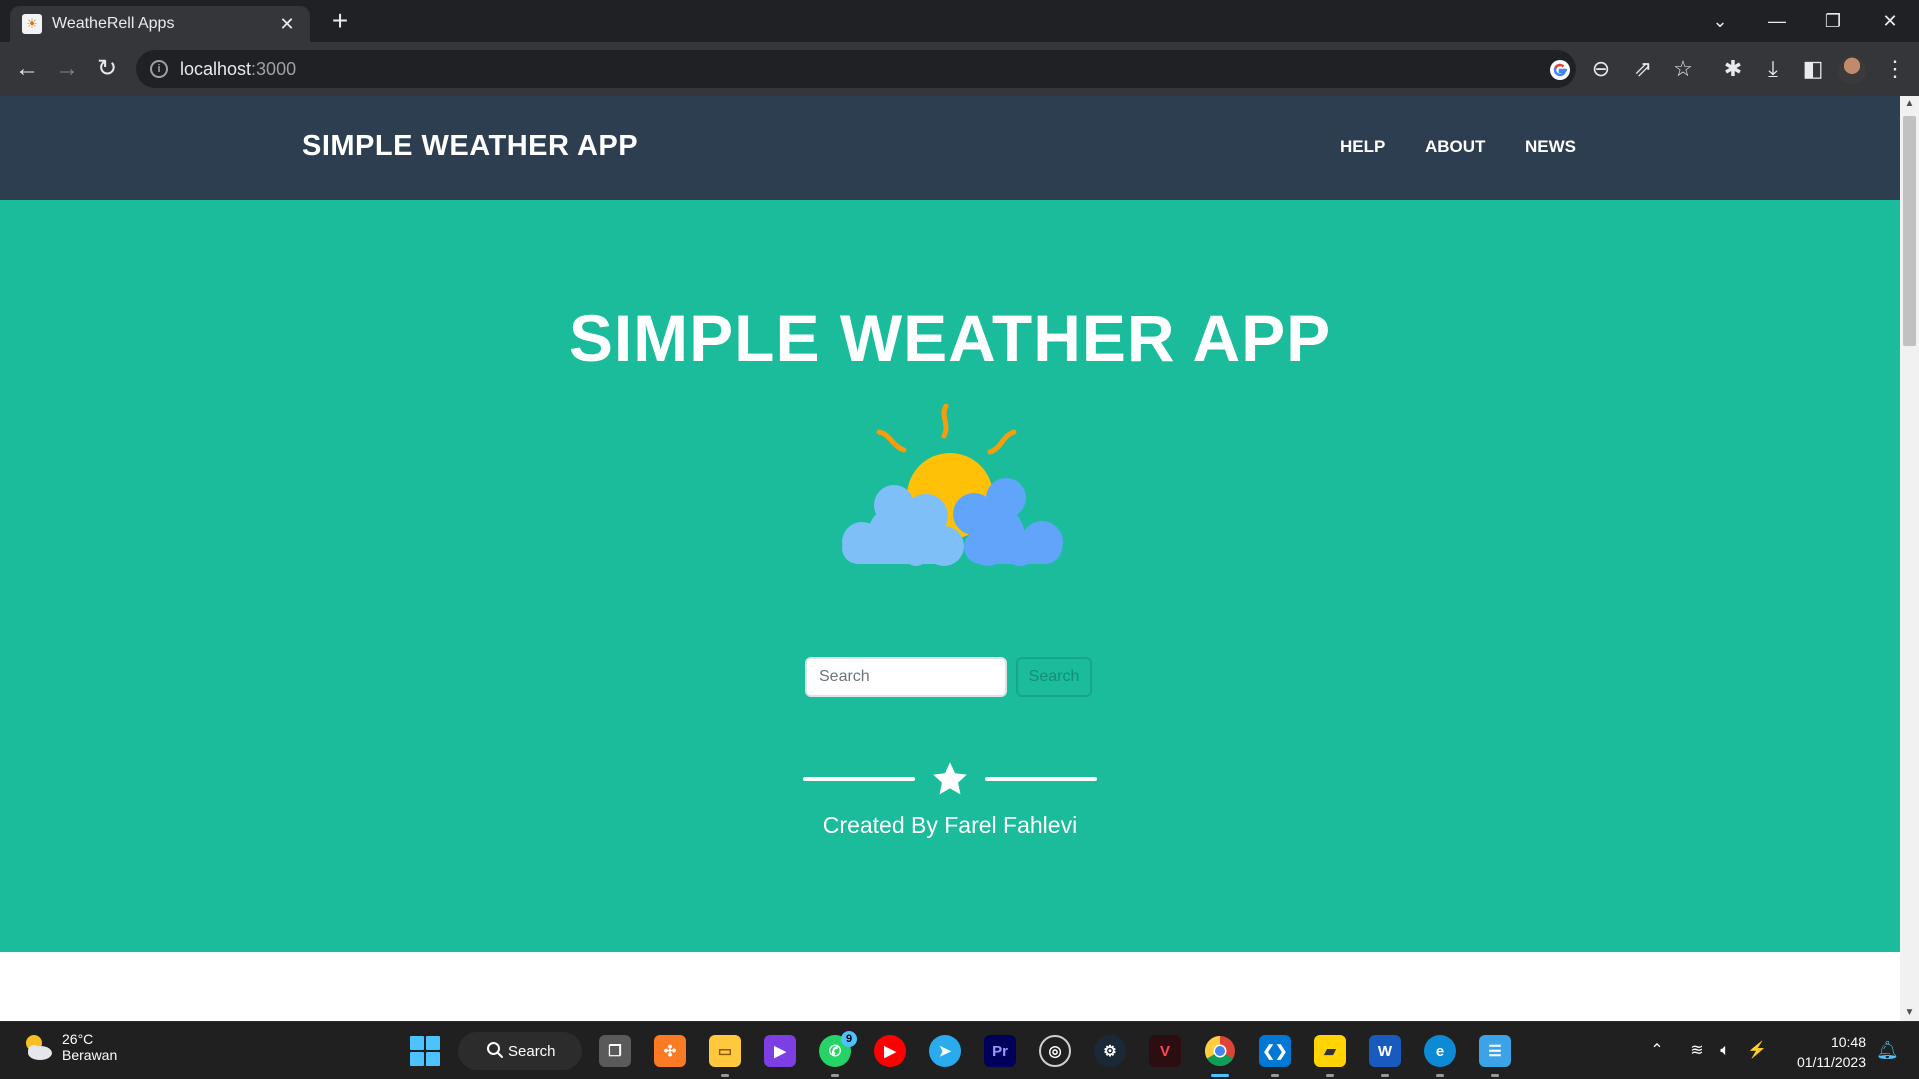 Image resolution: width=1919 pixels, height=1079 pixels. I want to click on visual-studio-icon: ▶, so click(780, 1051).